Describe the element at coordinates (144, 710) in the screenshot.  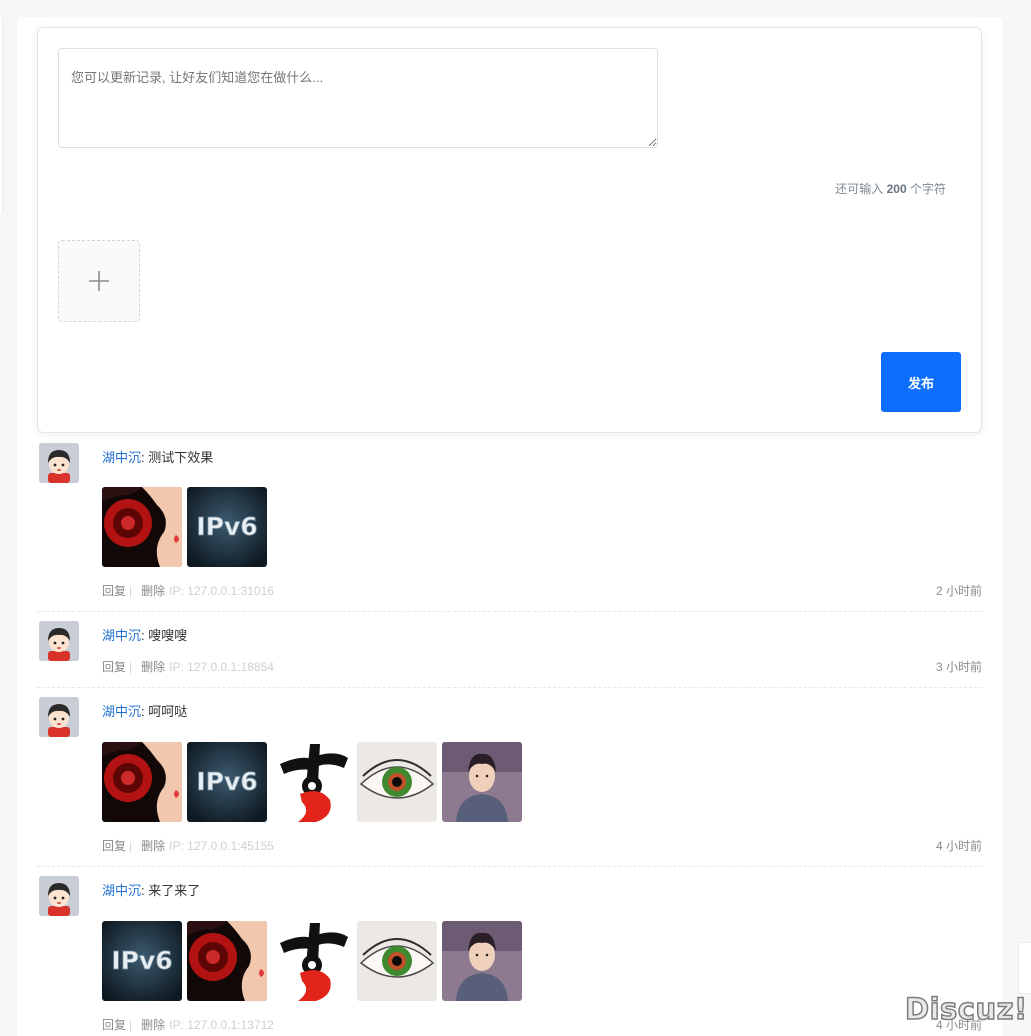
I see `feed-line: 湖中沉: 呵呵哒` at that location.